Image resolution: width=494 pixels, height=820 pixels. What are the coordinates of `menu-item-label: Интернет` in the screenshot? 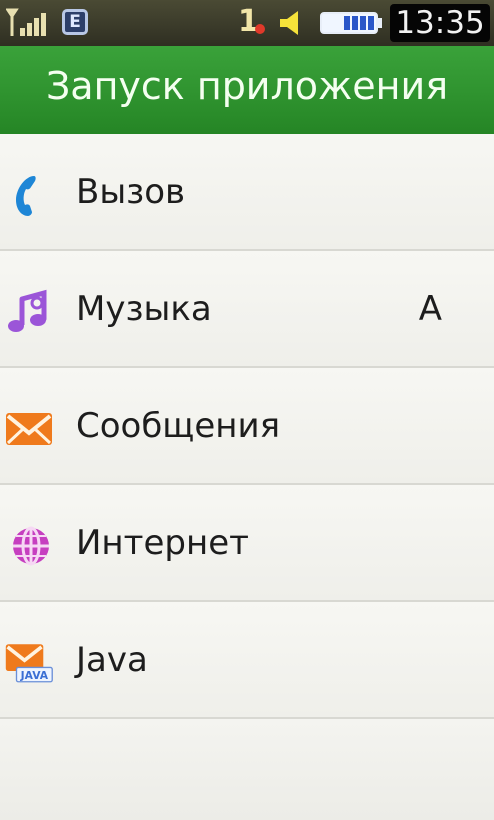 It's located at (162, 543).